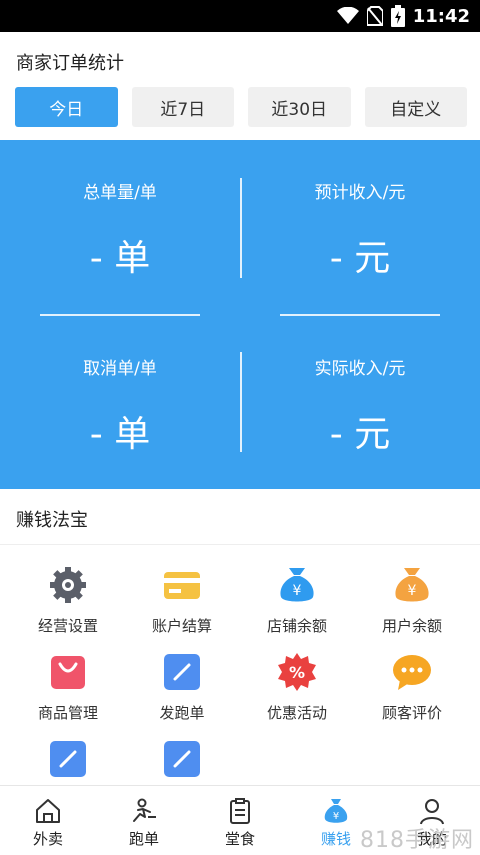 Image resolution: width=480 pixels, height=855 pixels. I want to click on clock: 11:42, so click(441, 16).